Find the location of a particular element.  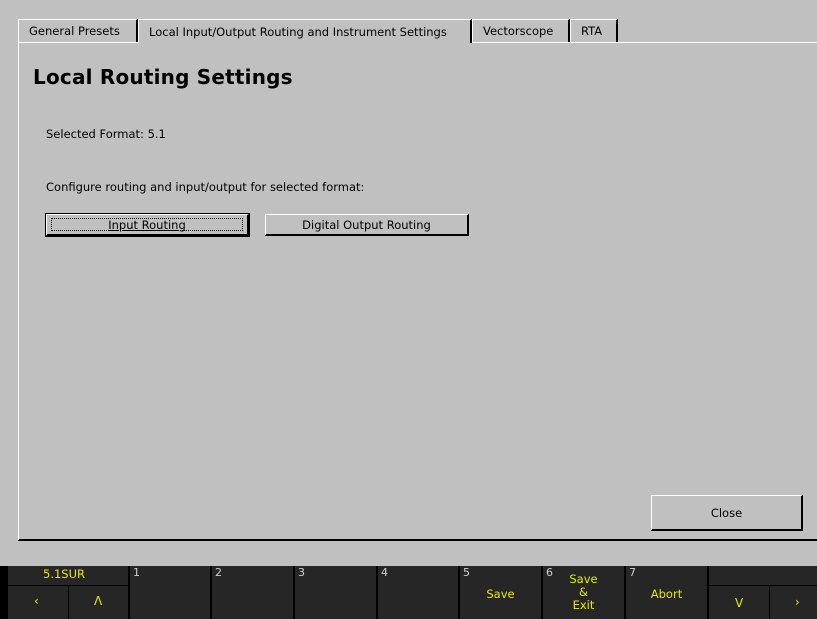

key-number: 1 is located at coordinates (136, 572).